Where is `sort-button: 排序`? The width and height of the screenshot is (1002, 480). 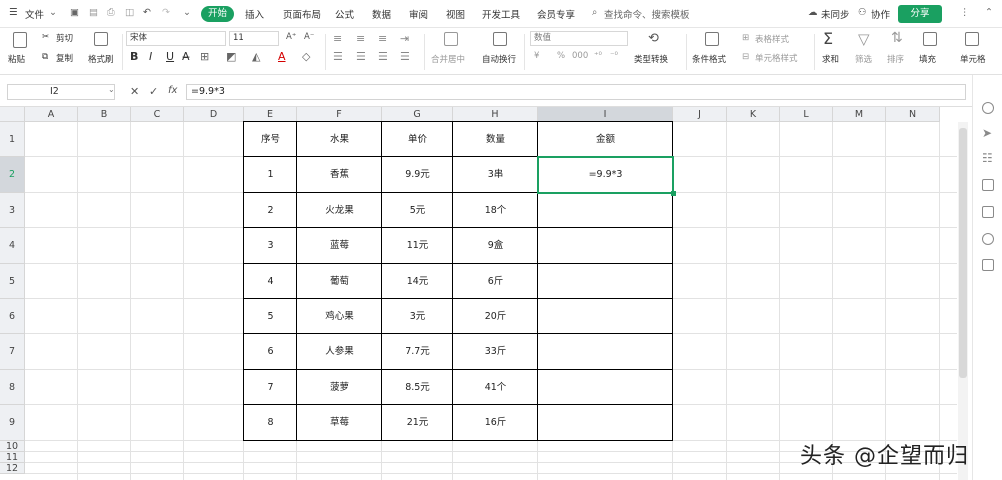
sort-button: 排序 is located at coordinates (895, 59).